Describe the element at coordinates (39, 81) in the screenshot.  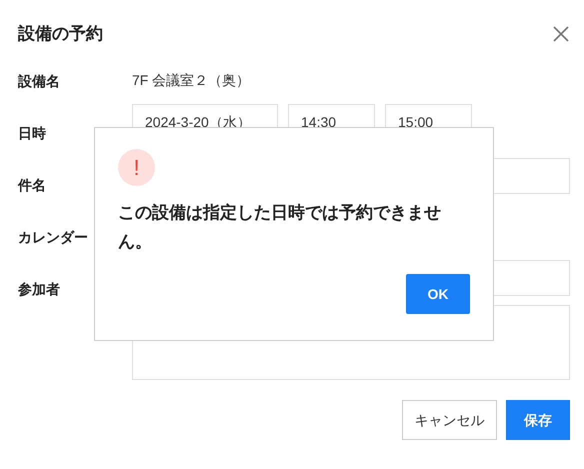
I see `field-label: 設備名` at that location.